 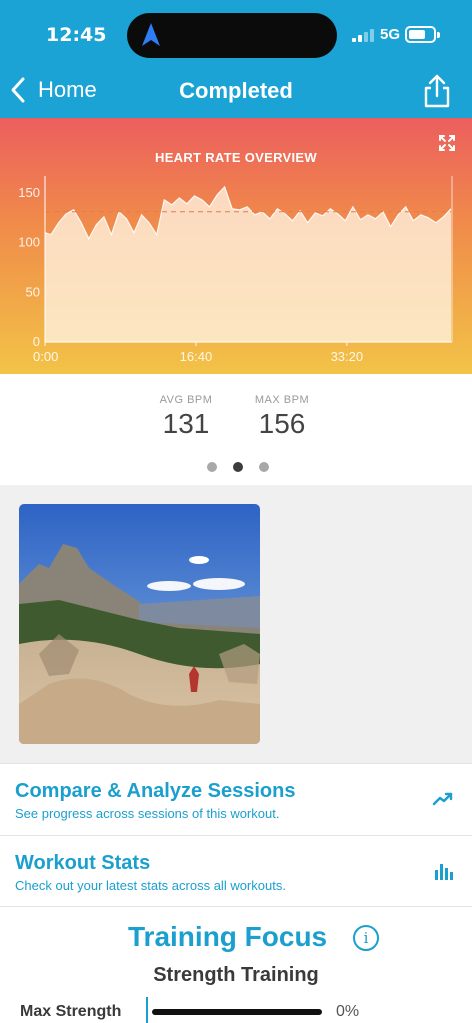 I want to click on focus-bar-track, so click(x=237, y=1012).